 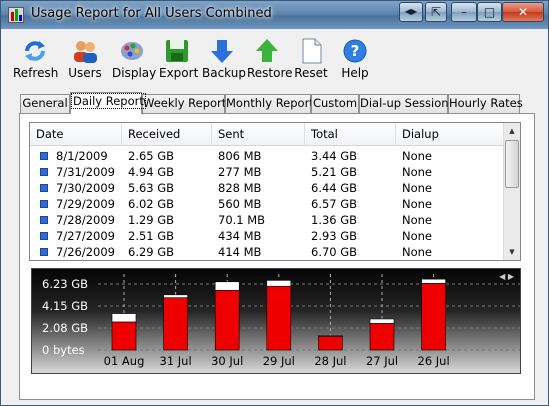 What do you see at coordinates (85, 220) in the screenshot?
I see `table-cell: 7/28/2009` at bounding box center [85, 220].